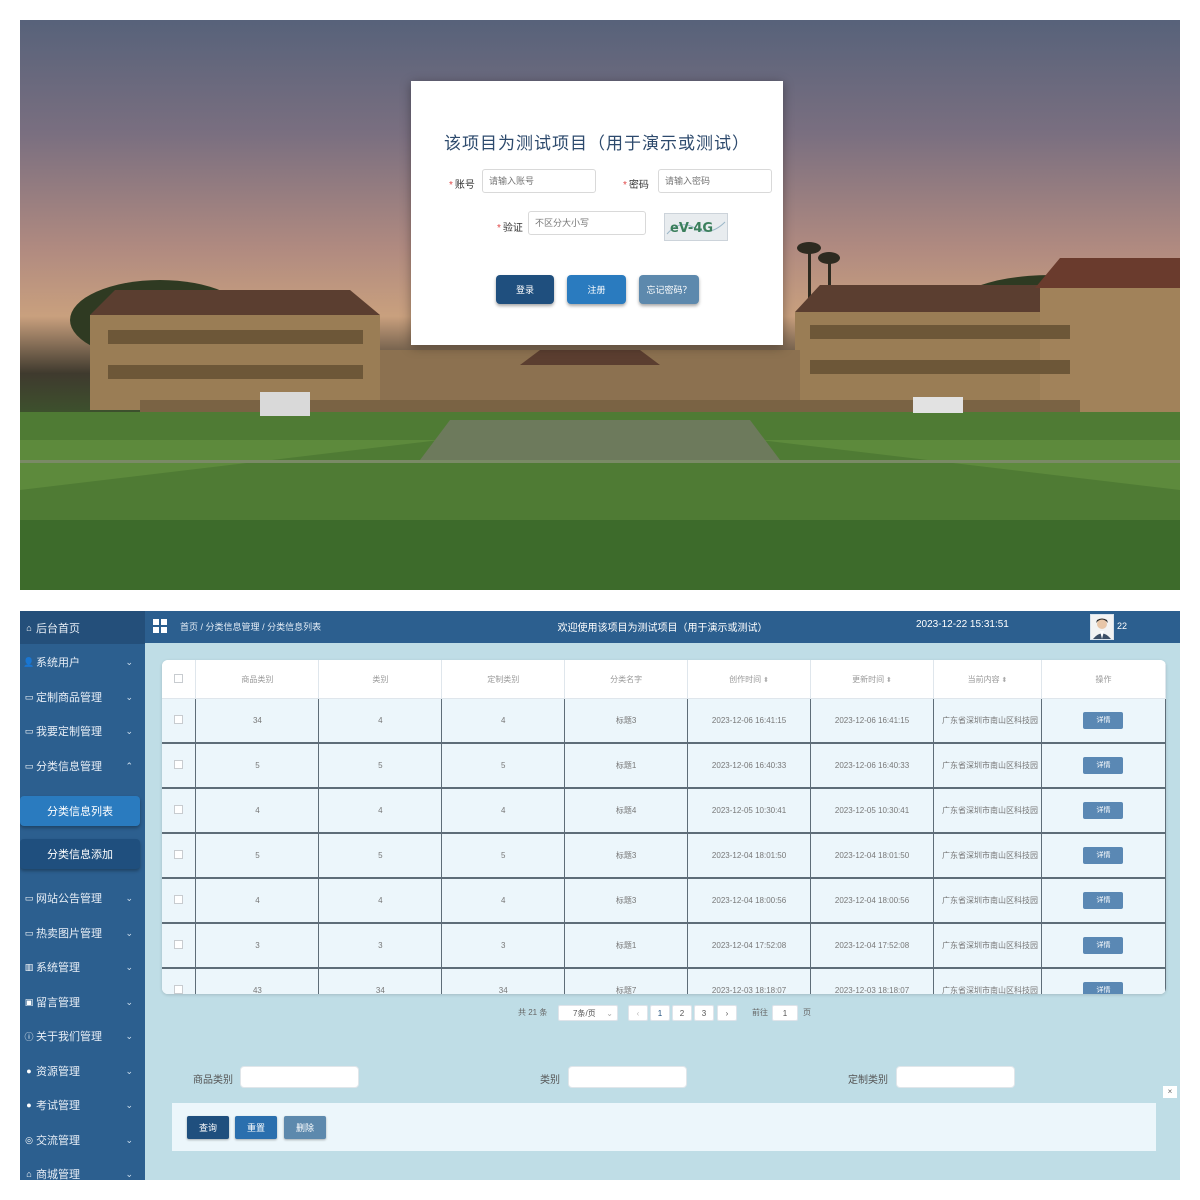 The image size is (1200, 1200). I want to click on table-cell: 2023-12-03 18:18:07, so click(872, 981).